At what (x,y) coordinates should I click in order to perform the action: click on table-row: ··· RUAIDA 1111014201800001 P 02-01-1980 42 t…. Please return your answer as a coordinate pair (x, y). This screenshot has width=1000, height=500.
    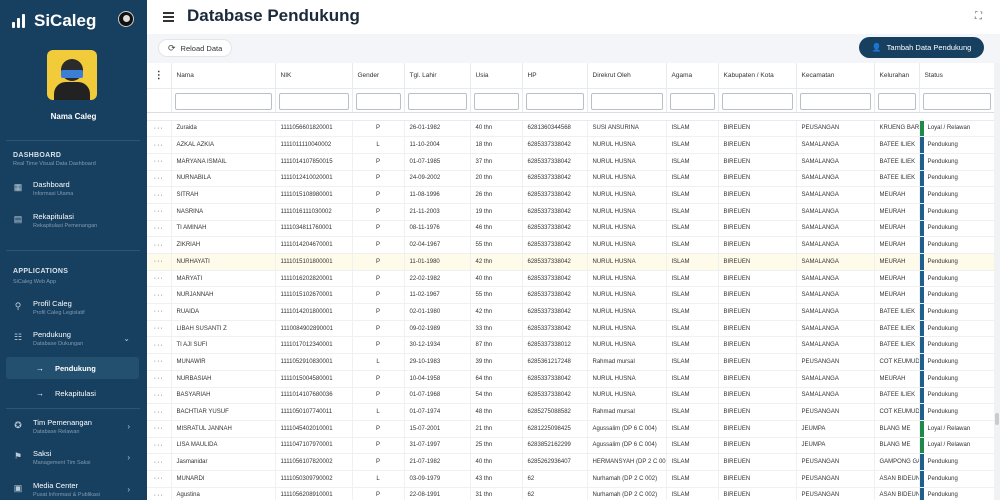
    Looking at the image, I should click on (571, 312).